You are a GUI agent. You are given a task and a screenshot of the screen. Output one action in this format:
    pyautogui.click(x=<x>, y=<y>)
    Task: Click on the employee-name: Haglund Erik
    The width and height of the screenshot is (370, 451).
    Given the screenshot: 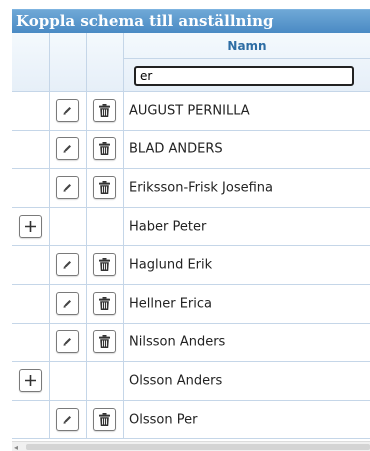 What is the action you would take?
    pyautogui.click(x=170, y=265)
    